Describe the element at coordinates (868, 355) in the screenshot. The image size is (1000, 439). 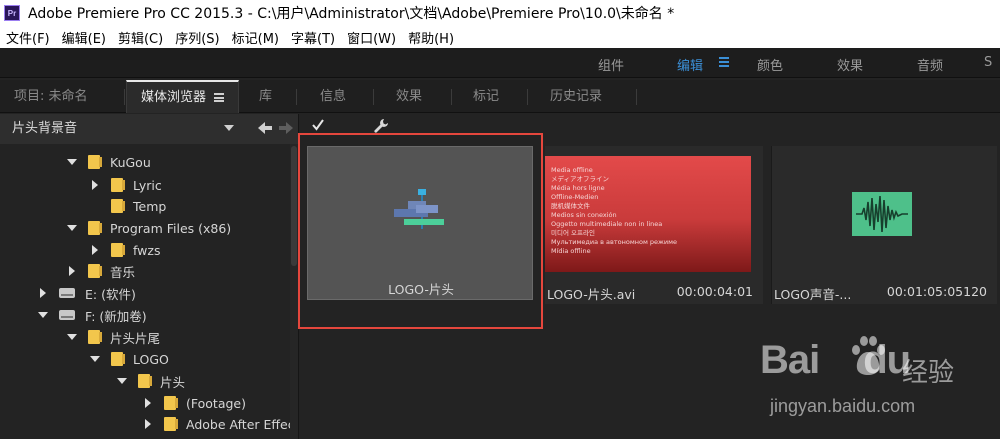
I see `baidu-paw-icon` at that location.